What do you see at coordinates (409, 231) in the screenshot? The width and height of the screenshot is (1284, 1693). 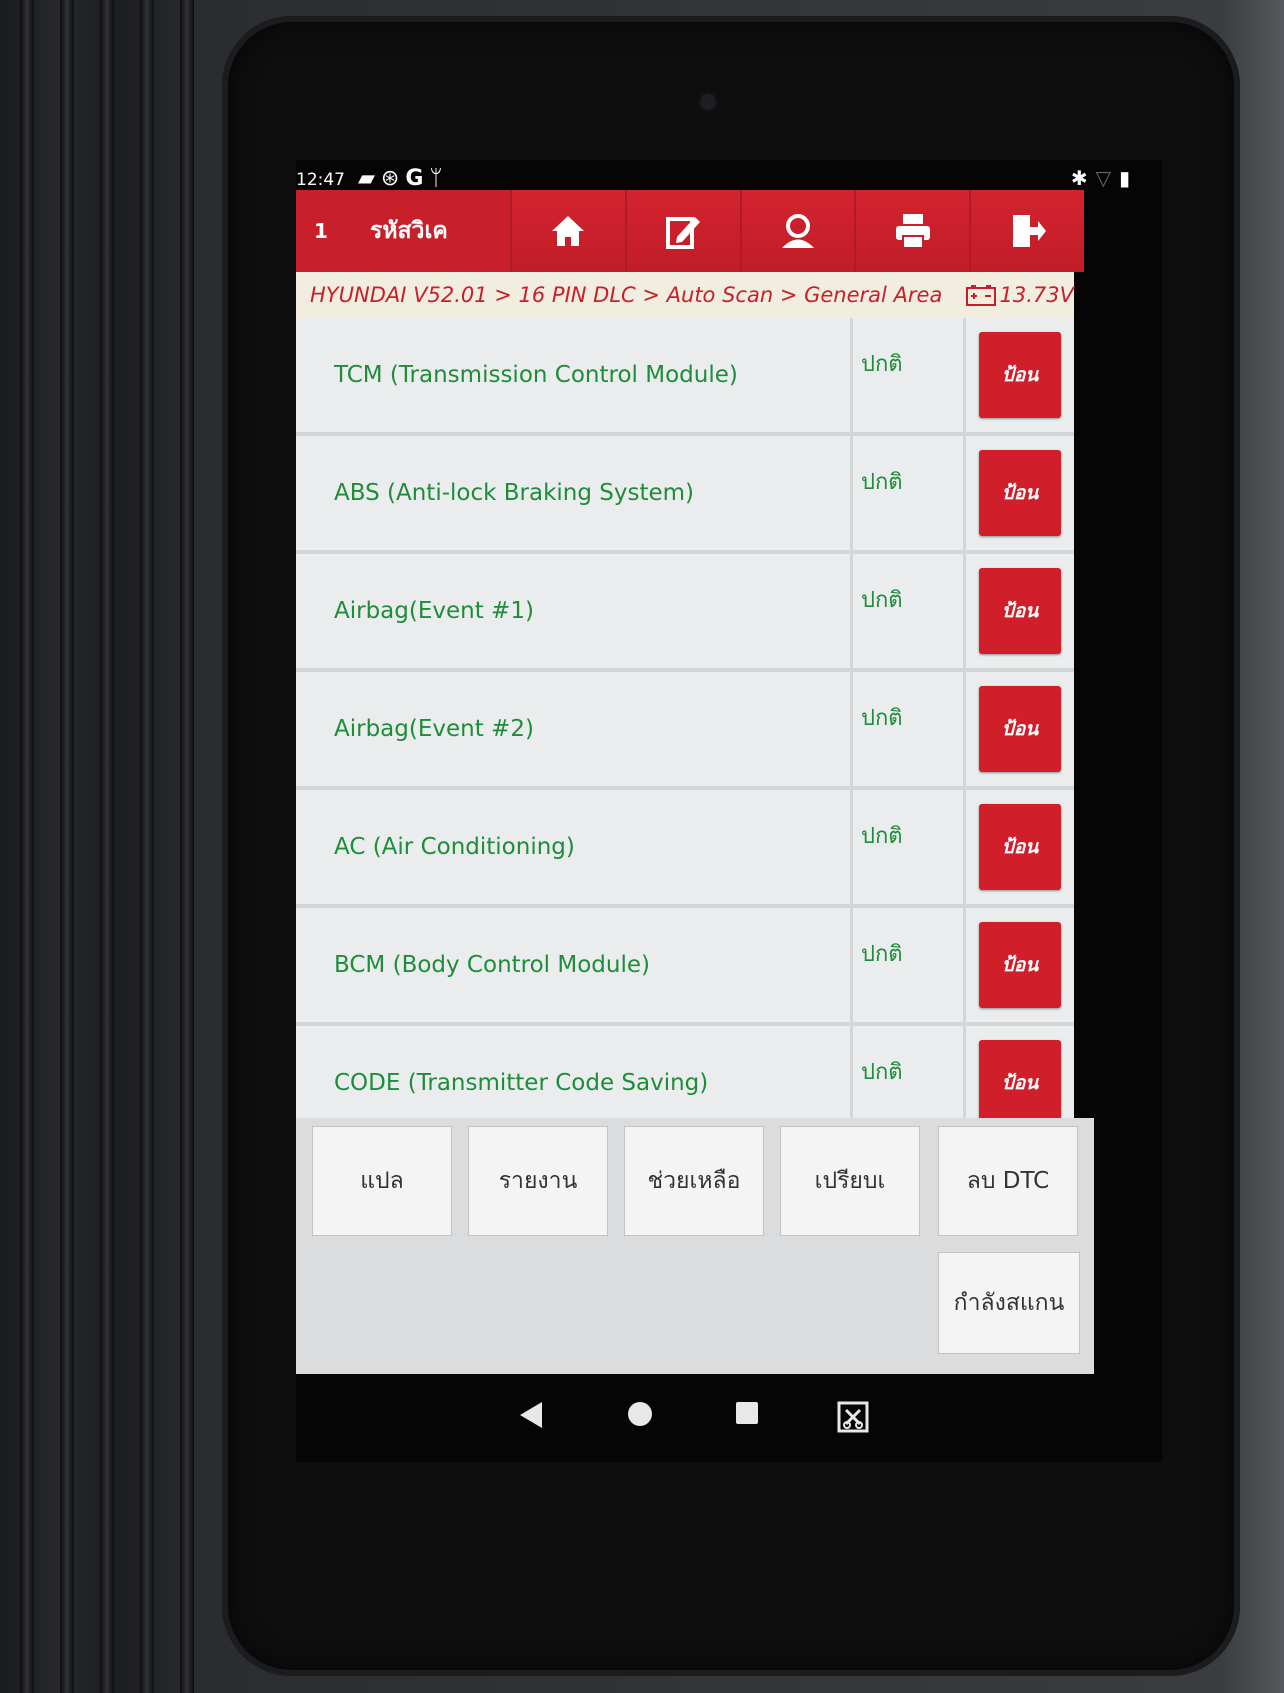 I see `page-title: รหัสวิเค` at bounding box center [409, 231].